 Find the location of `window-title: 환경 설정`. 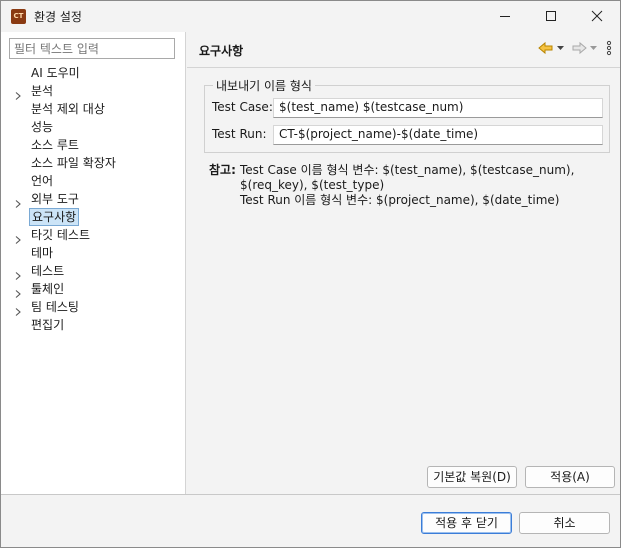

window-title: 환경 설정 is located at coordinates (58, 17).